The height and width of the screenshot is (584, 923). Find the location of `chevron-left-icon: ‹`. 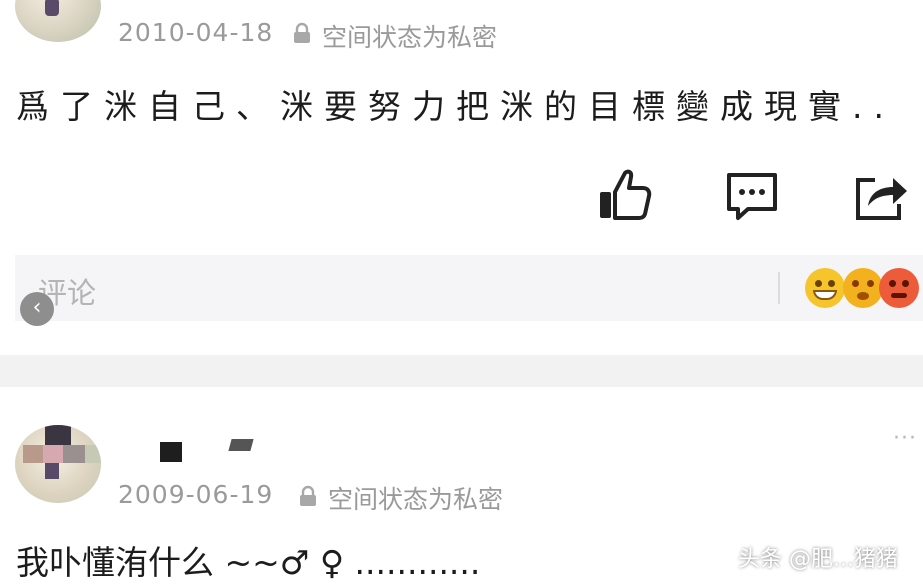

chevron-left-icon: ‹ is located at coordinates (37, 307).